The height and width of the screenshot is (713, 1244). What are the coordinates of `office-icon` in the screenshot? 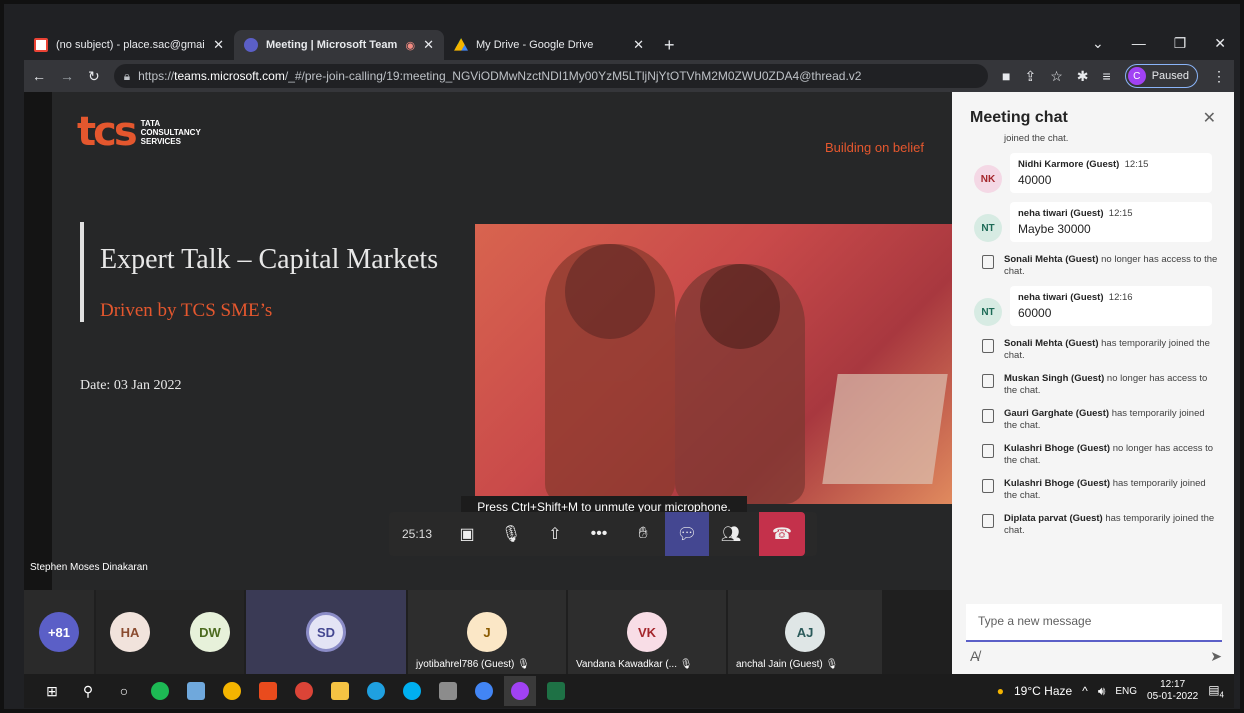 It's located at (268, 691).